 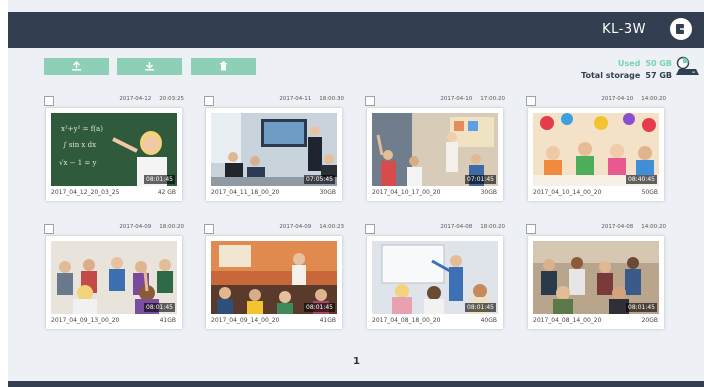 What do you see at coordinates (649, 320) in the screenshot?
I see `file-size: 20GB` at bounding box center [649, 320].